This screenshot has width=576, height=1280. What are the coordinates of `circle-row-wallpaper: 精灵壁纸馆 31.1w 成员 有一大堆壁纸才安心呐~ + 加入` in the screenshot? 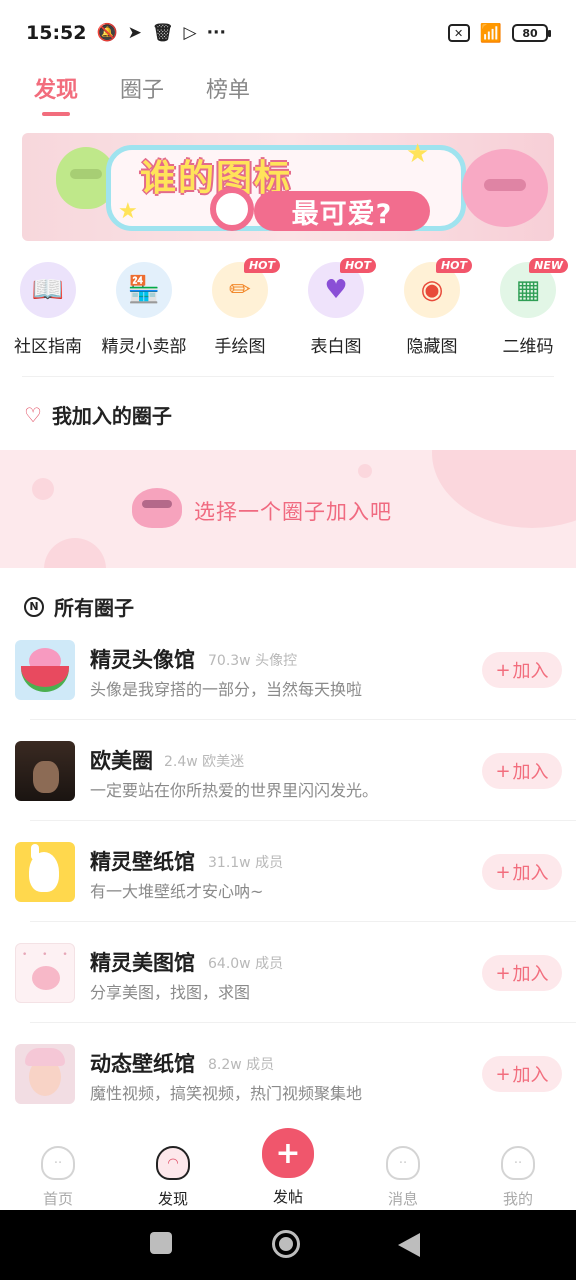 It's located at (288, 892).